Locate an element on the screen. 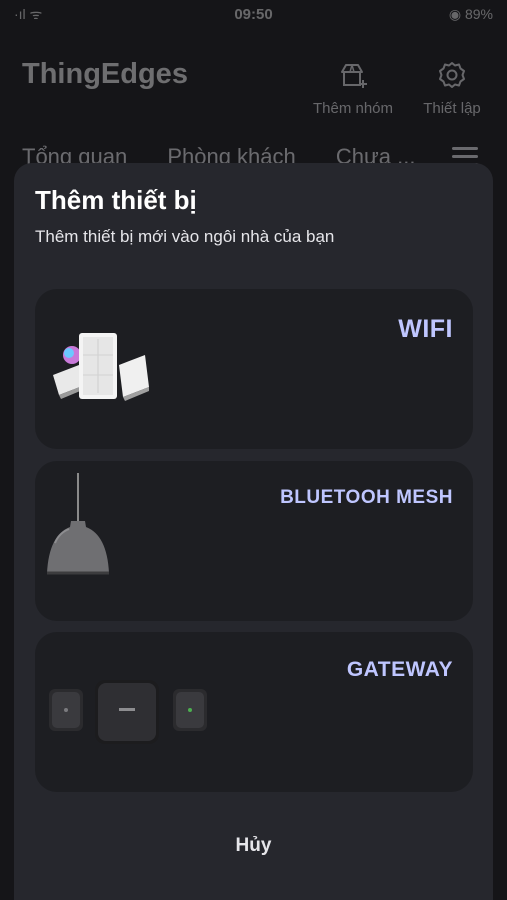  gateway-devices-image is located at coordinates (129, 713).